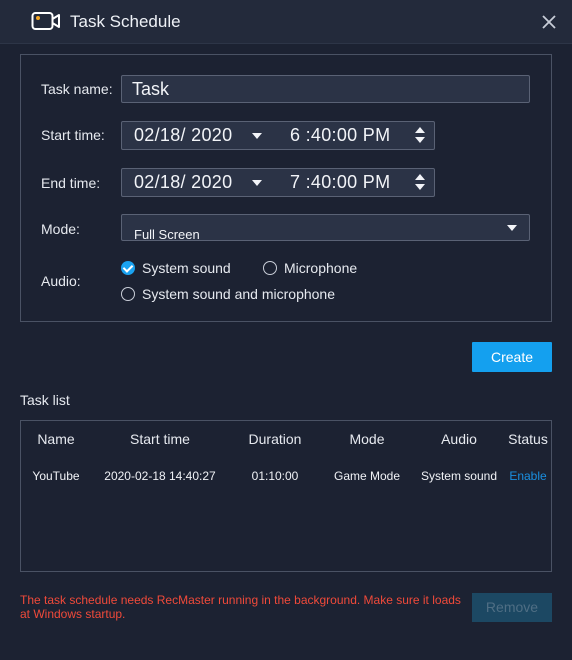 The height and width of the screenshot is (660, 572). Describe the element at coordinates (56, 476) in the screenshot. I see `row-name: YouTube` at that location.